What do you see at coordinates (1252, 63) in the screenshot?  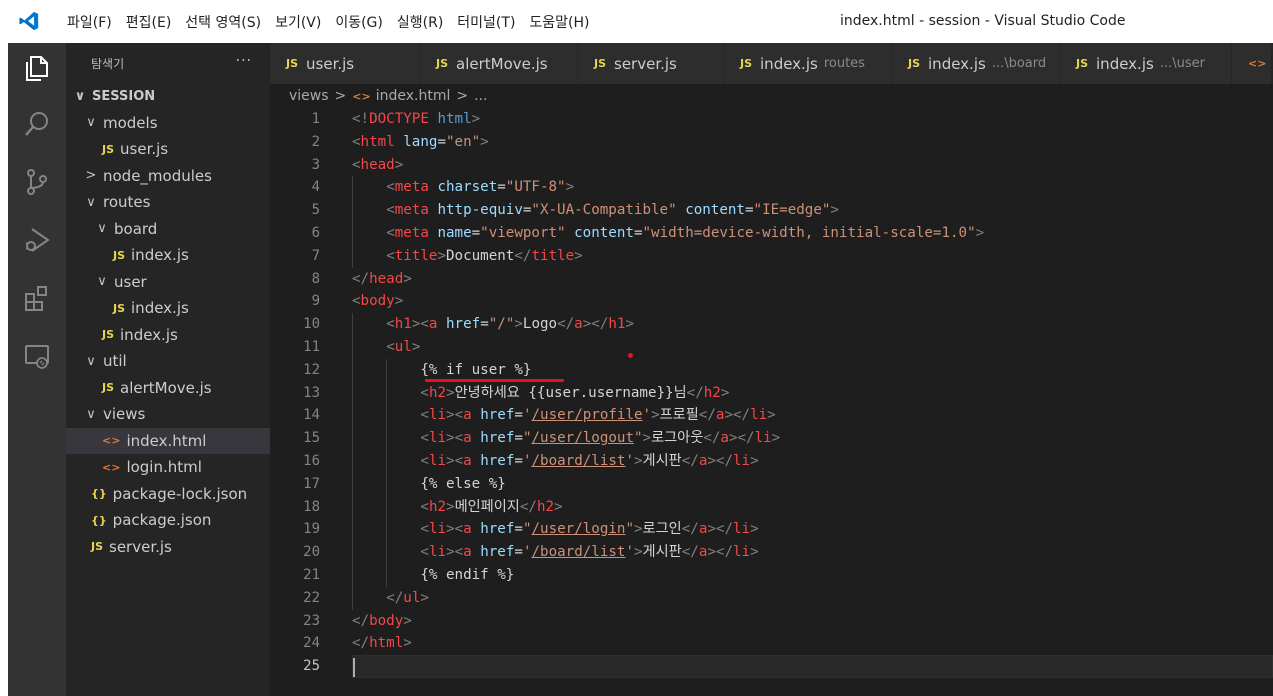 I see `editor-tab-overflow: <>` at bounding box center [1252, 63].